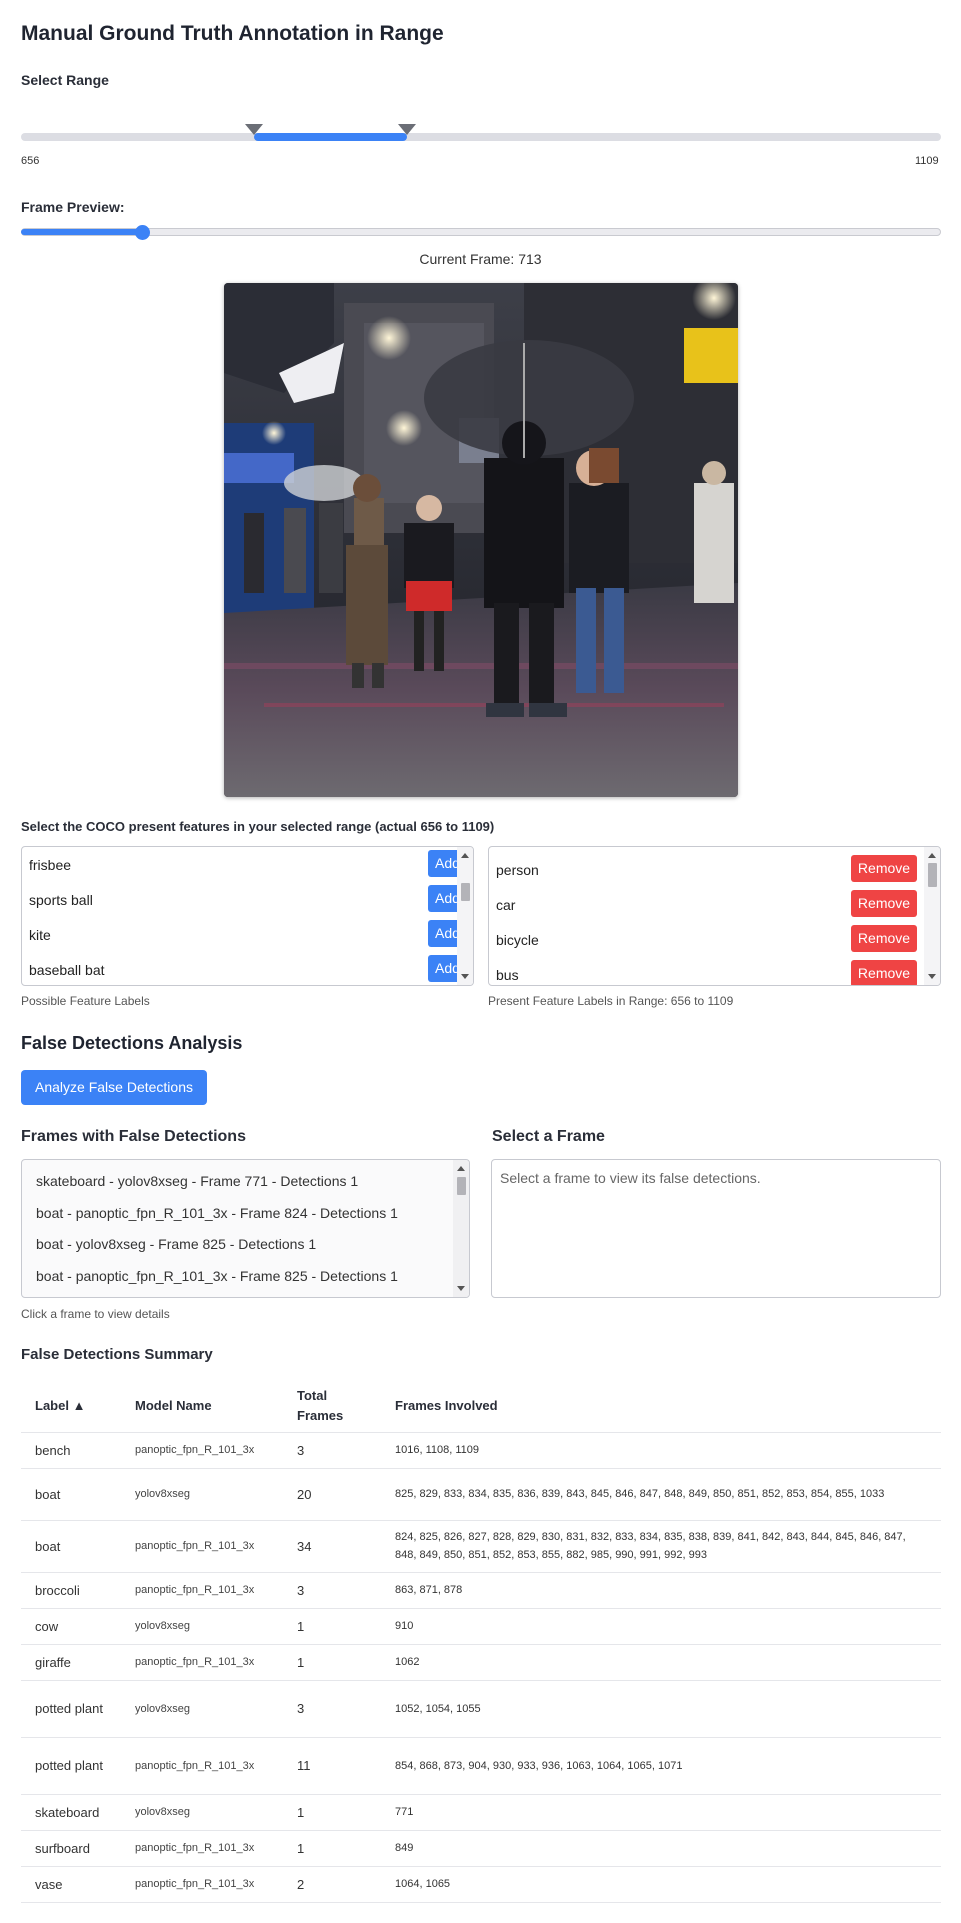 Image resolution: width=961 pixels, height=1923 pixels. I want to click on present-label-name: bicycle, so click(517, 940).